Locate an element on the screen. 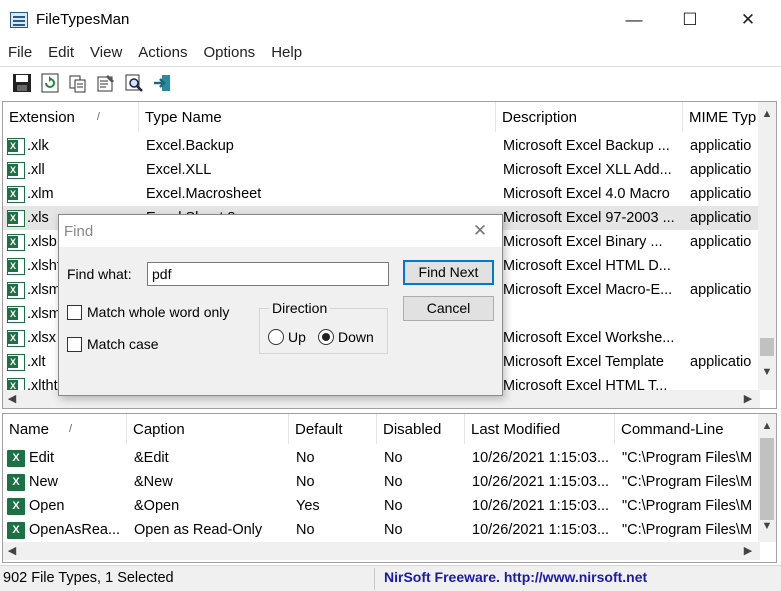  cell-type: Excel.Backup is located at coordinates (190, 146).